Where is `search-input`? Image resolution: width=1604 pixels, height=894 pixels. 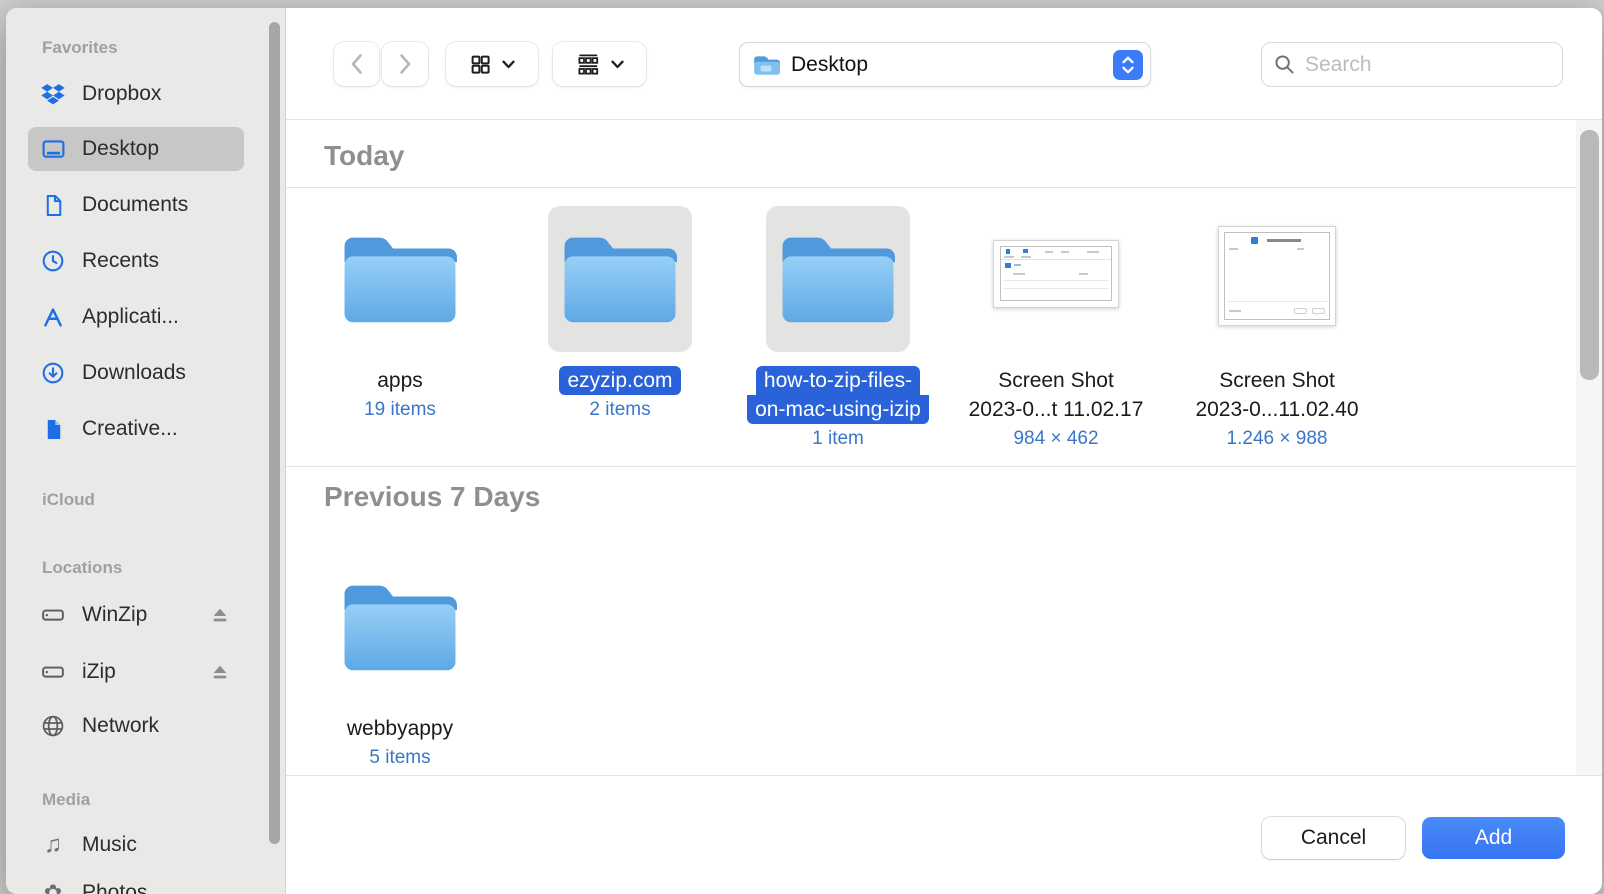 search-input is located at coordinates (1420, 64).